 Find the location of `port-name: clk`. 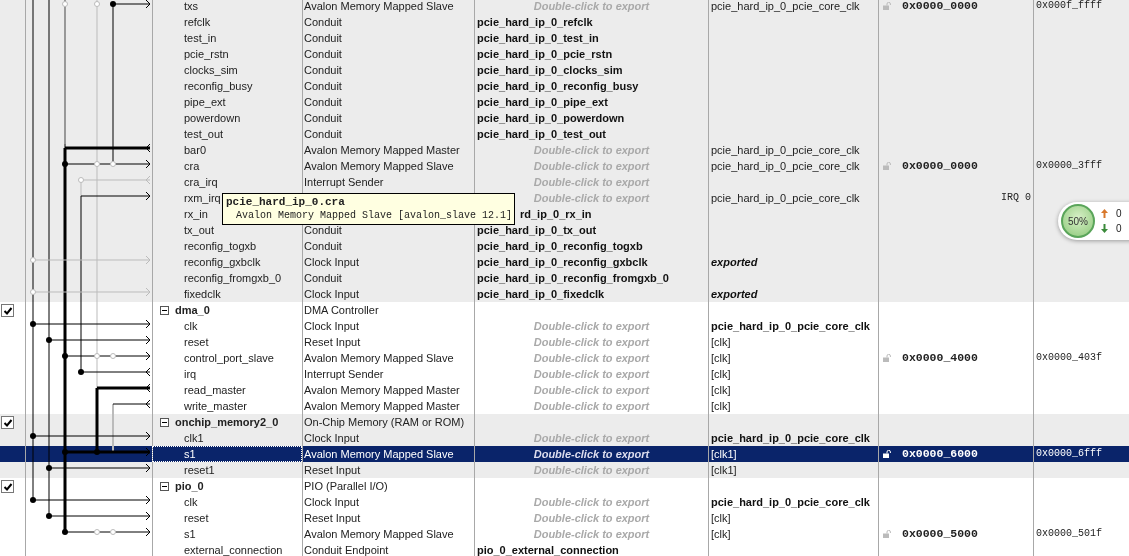

port-name: clk is located at coordinates (191, 502).